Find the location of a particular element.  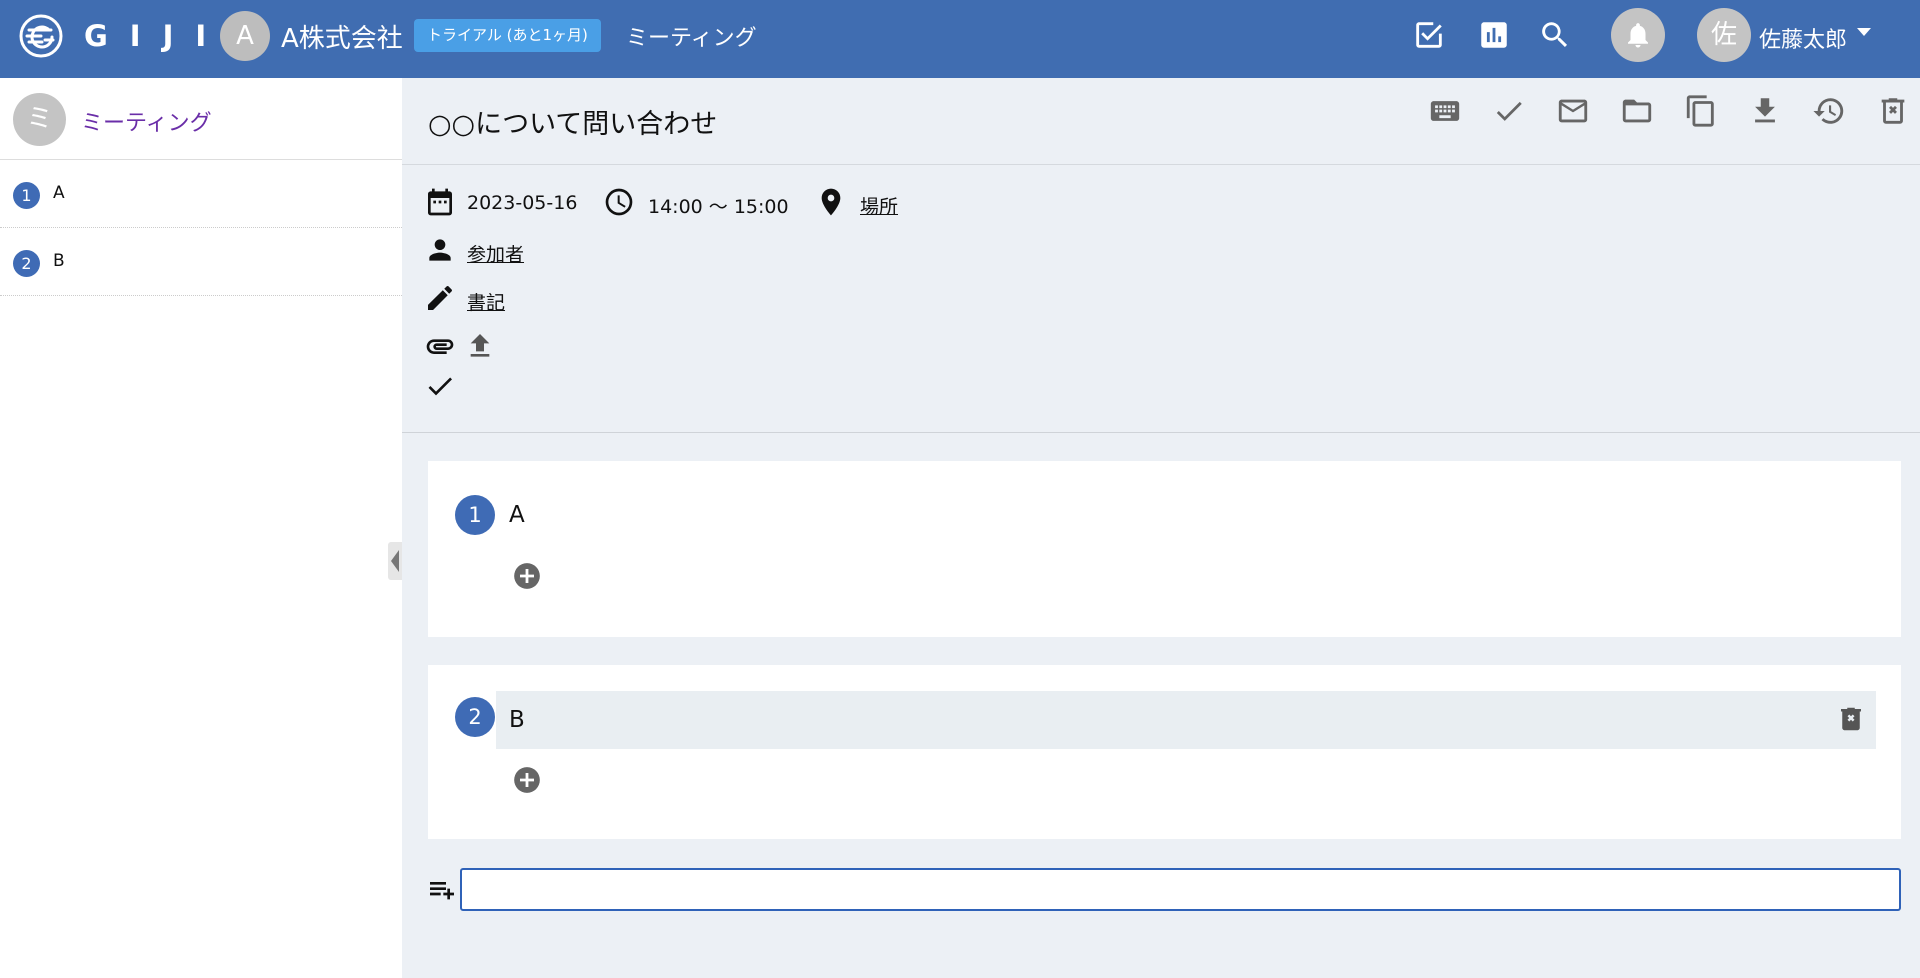

check-icon is located at coordinates (1509, 111).